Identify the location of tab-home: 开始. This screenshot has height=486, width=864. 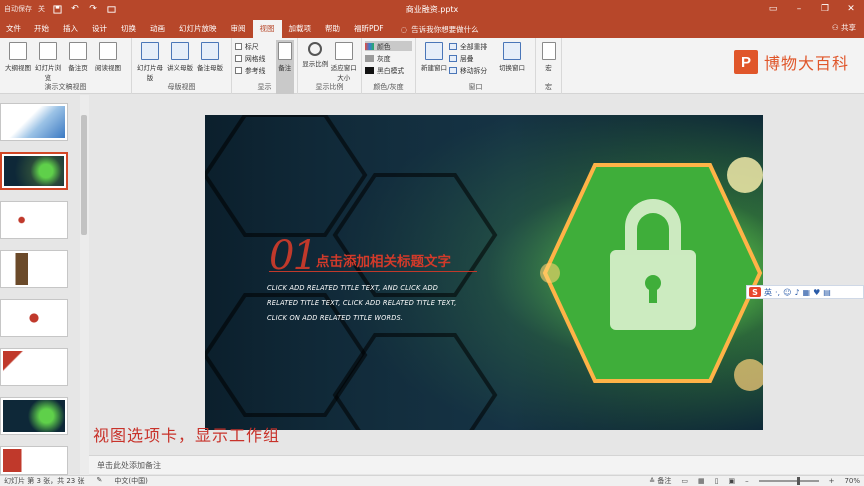
(41, 29).